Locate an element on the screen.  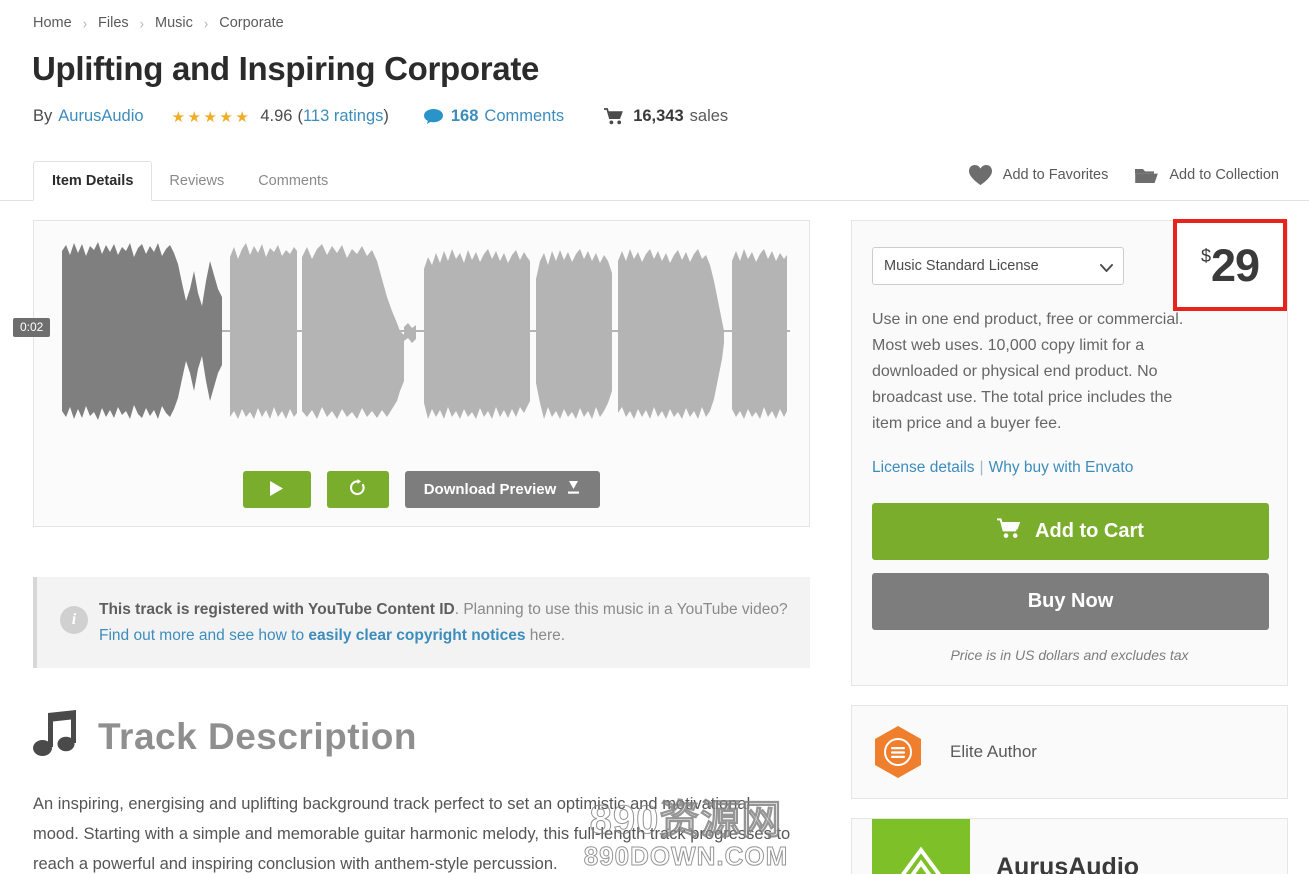
play-icon is located at coordinates (276, 490).